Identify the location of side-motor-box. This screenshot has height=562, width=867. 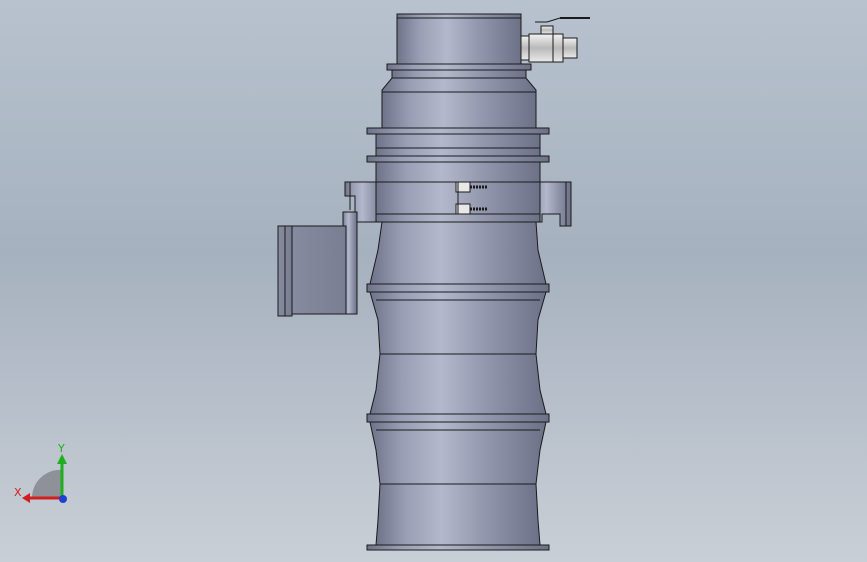
(317, 264).